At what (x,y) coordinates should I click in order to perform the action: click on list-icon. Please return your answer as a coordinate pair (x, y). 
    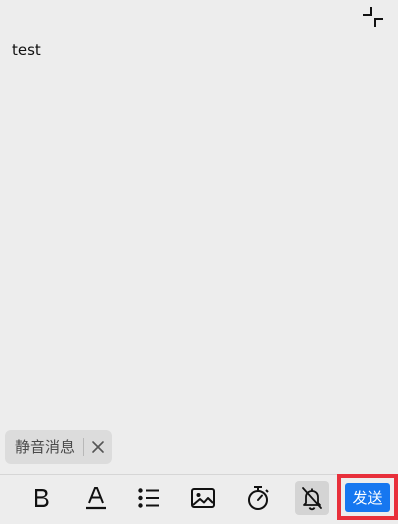
    Looking at the image, I should click on (148, 498).